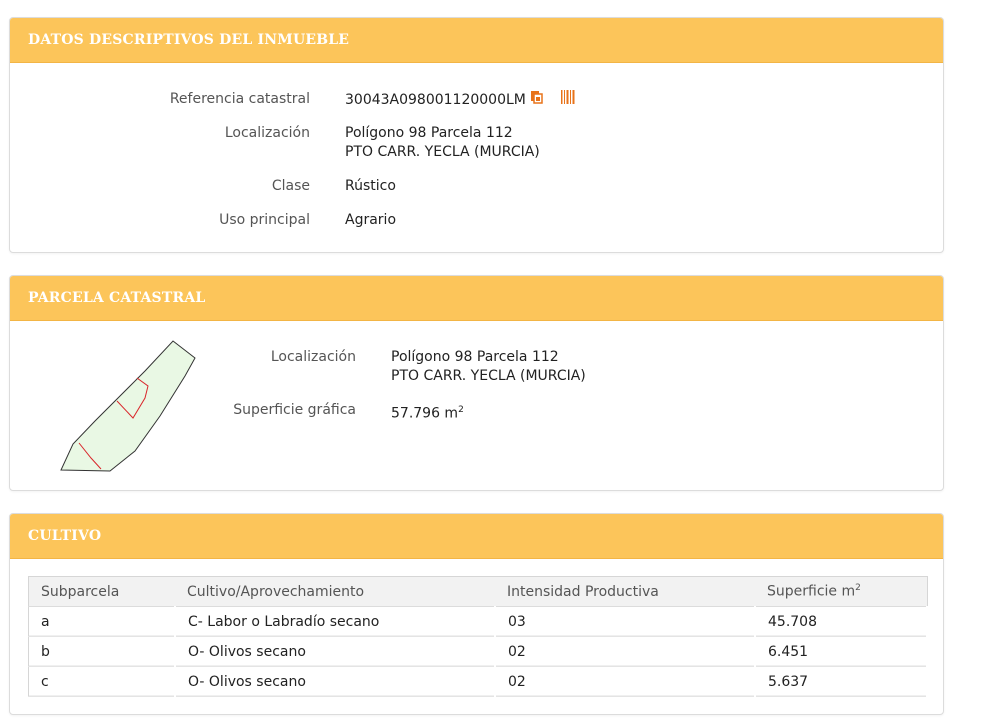  What do you see at coordinates (294, 410) in the screenshot?
I see `superficie-grafica-label: Superficie gráfica` at bounding box center [294, 410].